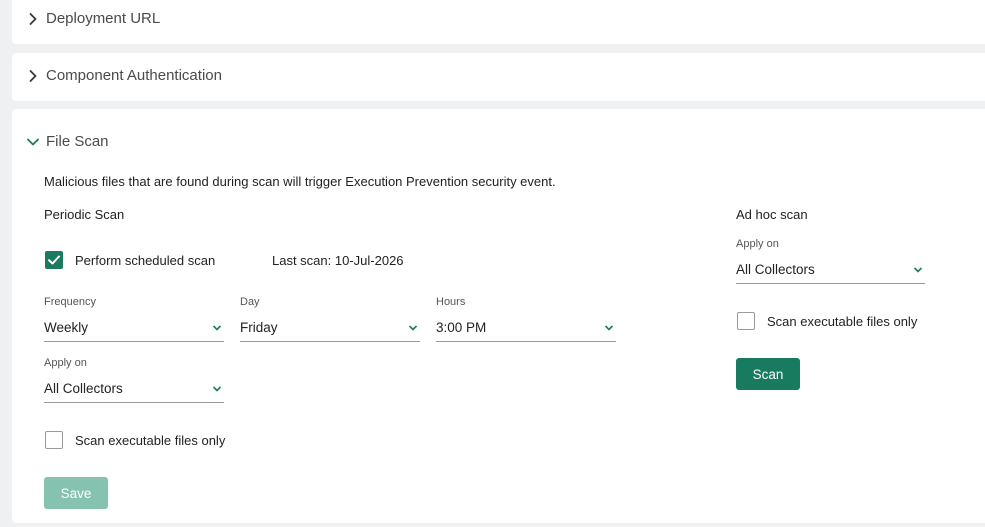 The height and width of the screenshot is (527, 985). What do you see at coordinates (330, 329) in the screenshot?
I see `day-select: Friday` at bounding box center [330, 329].